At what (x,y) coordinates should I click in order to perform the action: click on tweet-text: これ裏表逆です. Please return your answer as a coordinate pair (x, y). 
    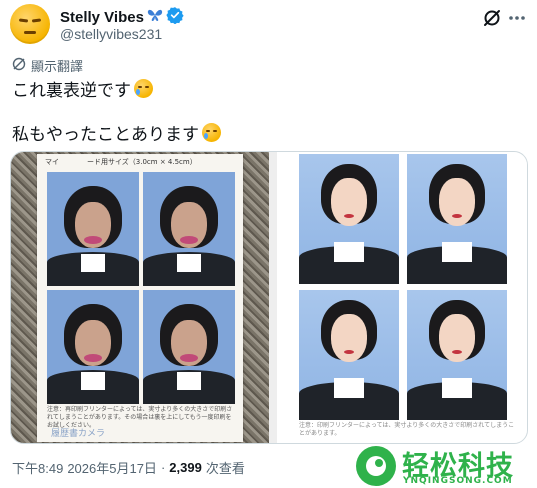
    Looking at the image, I should click on (71, 90).